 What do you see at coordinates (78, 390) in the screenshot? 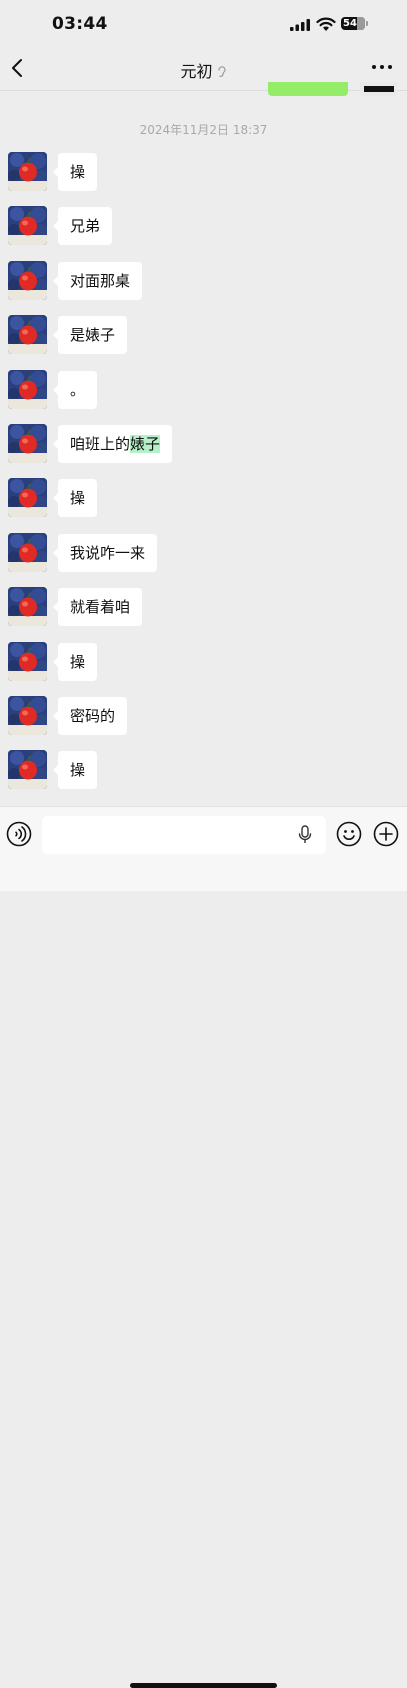
I see `message-text: 。` at bounding box center [78, 390].